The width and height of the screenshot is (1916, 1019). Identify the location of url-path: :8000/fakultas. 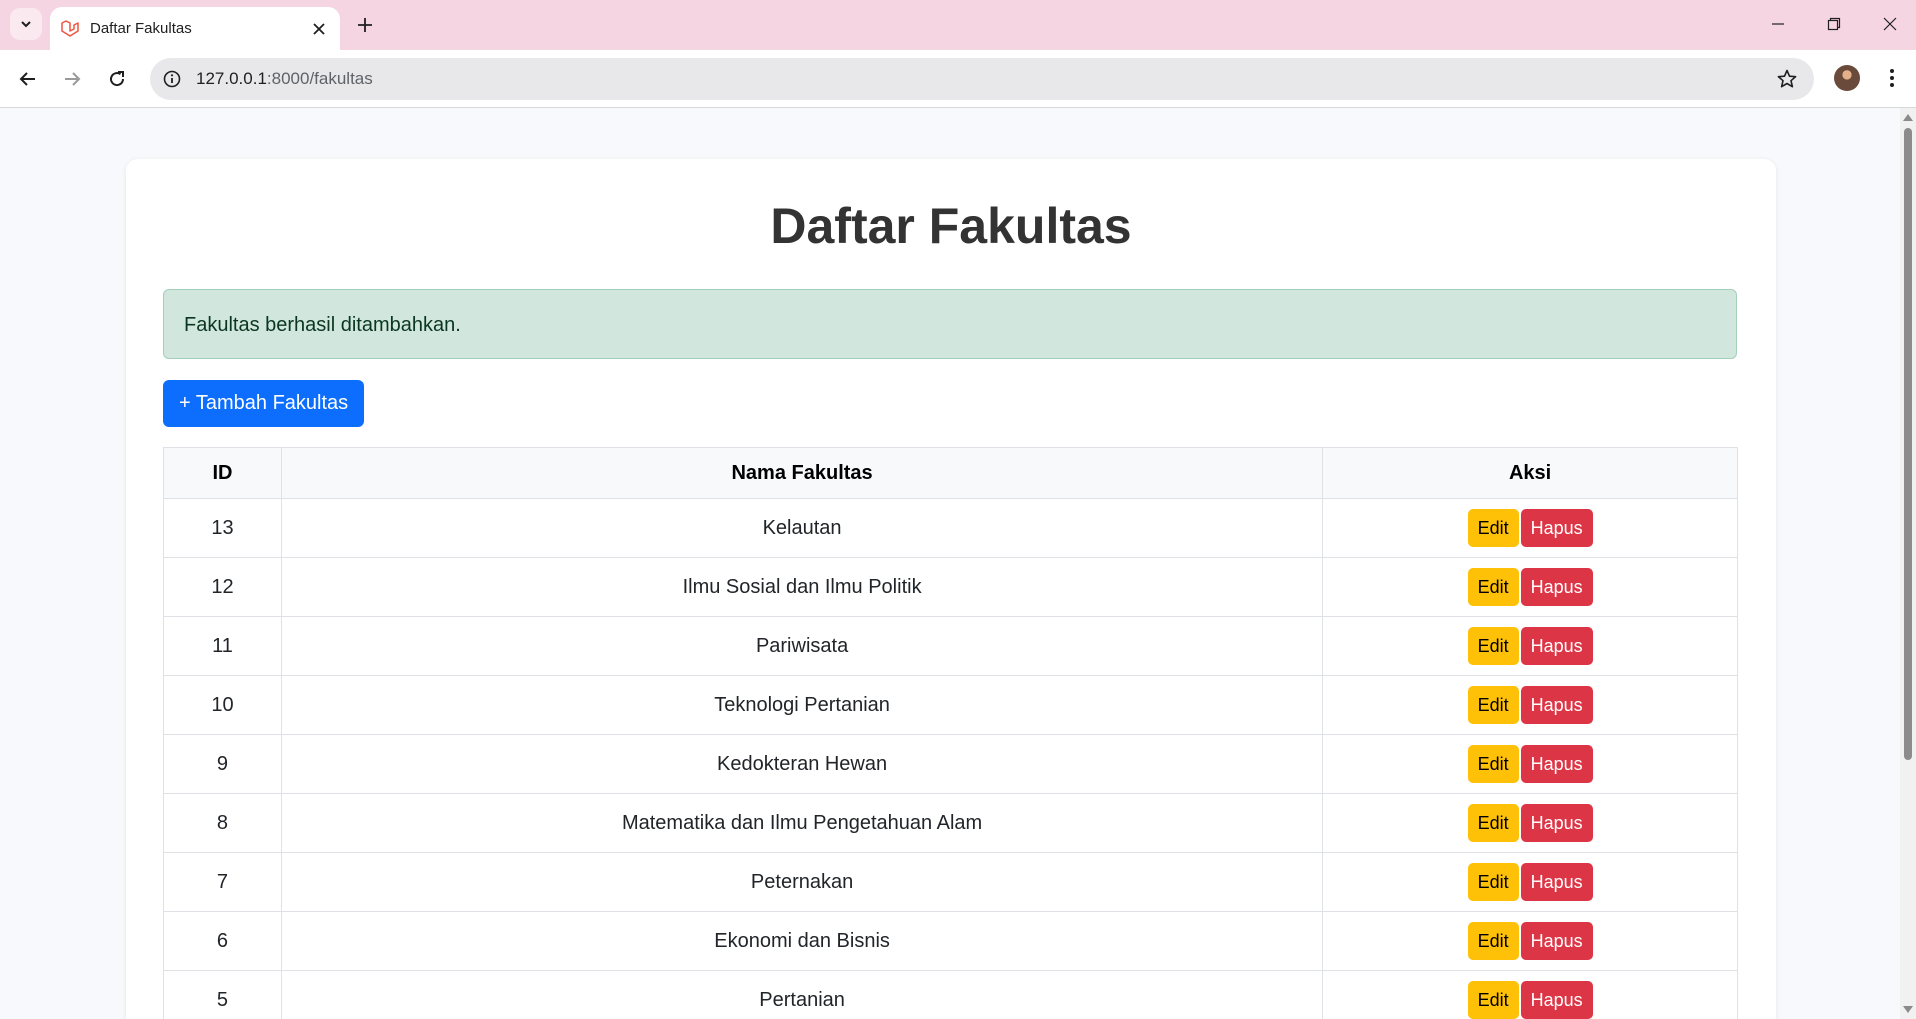
(319, 78).